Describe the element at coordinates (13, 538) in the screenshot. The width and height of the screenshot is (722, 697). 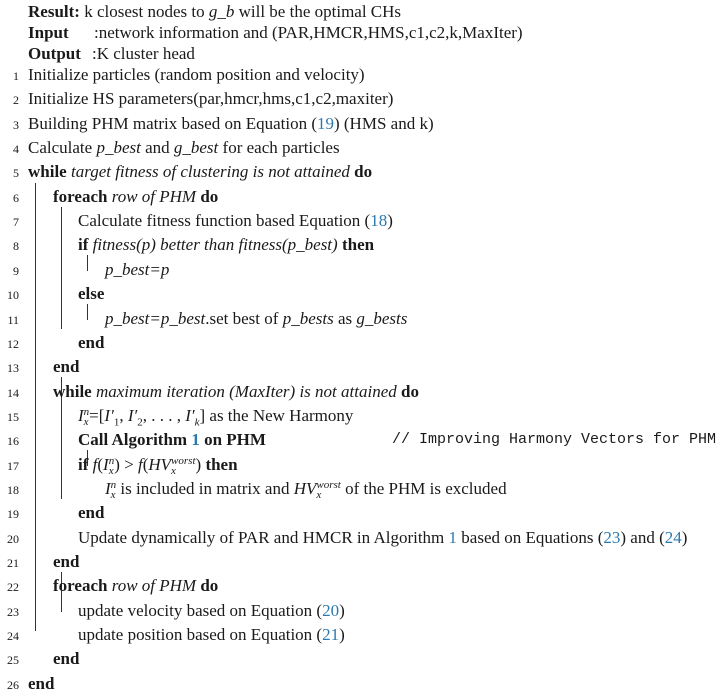
I see `line-number: 20` at that location.